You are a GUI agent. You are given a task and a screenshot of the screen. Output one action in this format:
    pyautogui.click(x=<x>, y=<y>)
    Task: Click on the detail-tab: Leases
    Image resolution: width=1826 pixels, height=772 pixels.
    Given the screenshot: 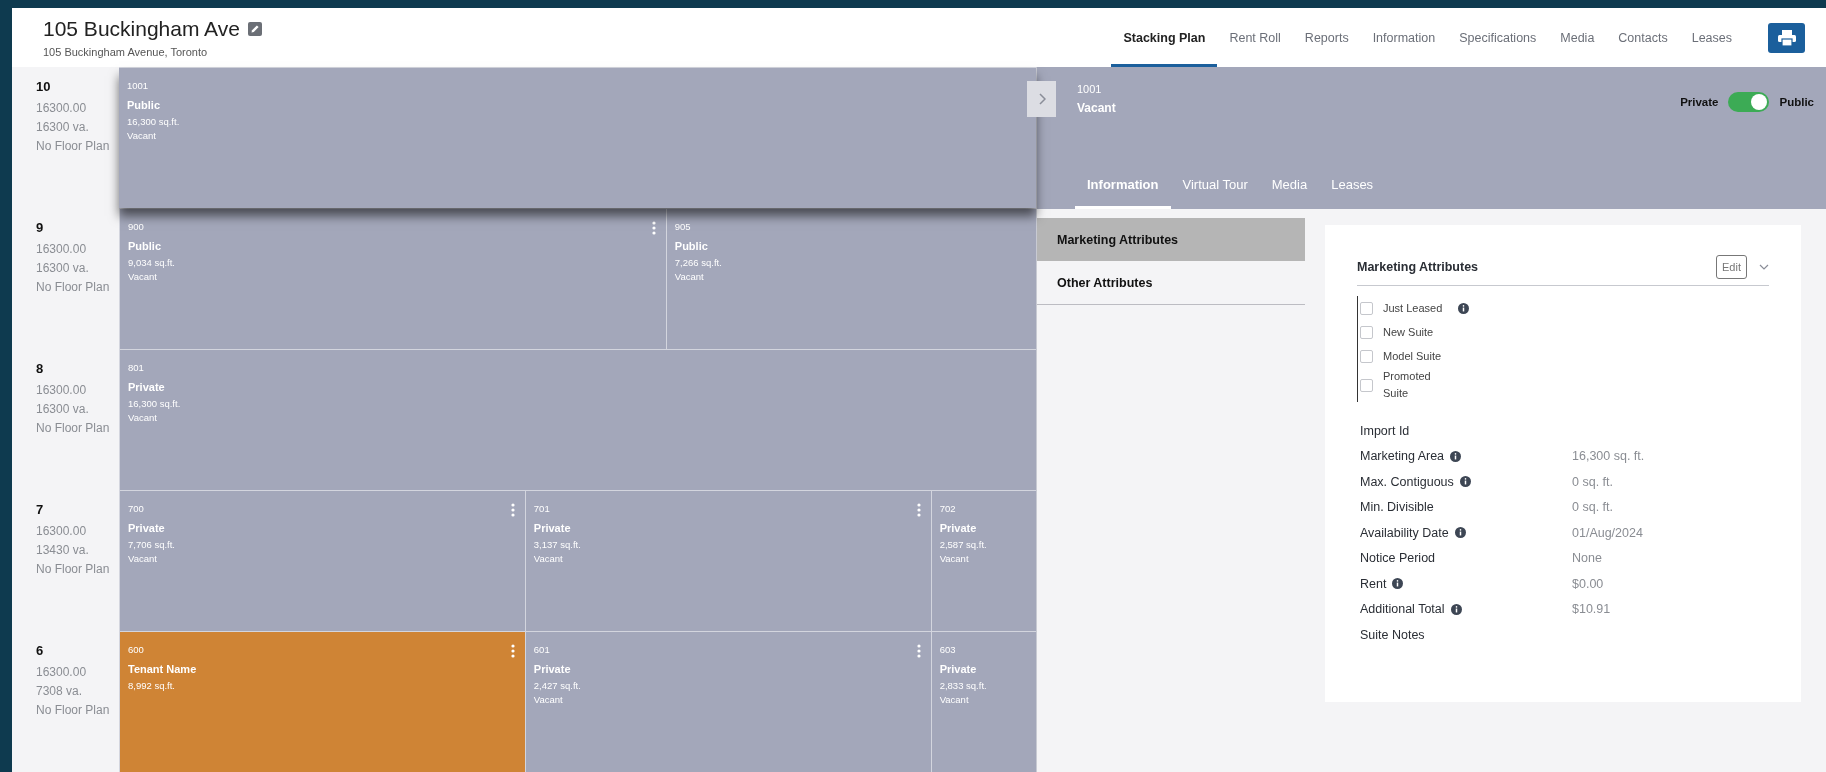 What is the action you would take?
    pyautogui.click(x=1352, y=193)
    